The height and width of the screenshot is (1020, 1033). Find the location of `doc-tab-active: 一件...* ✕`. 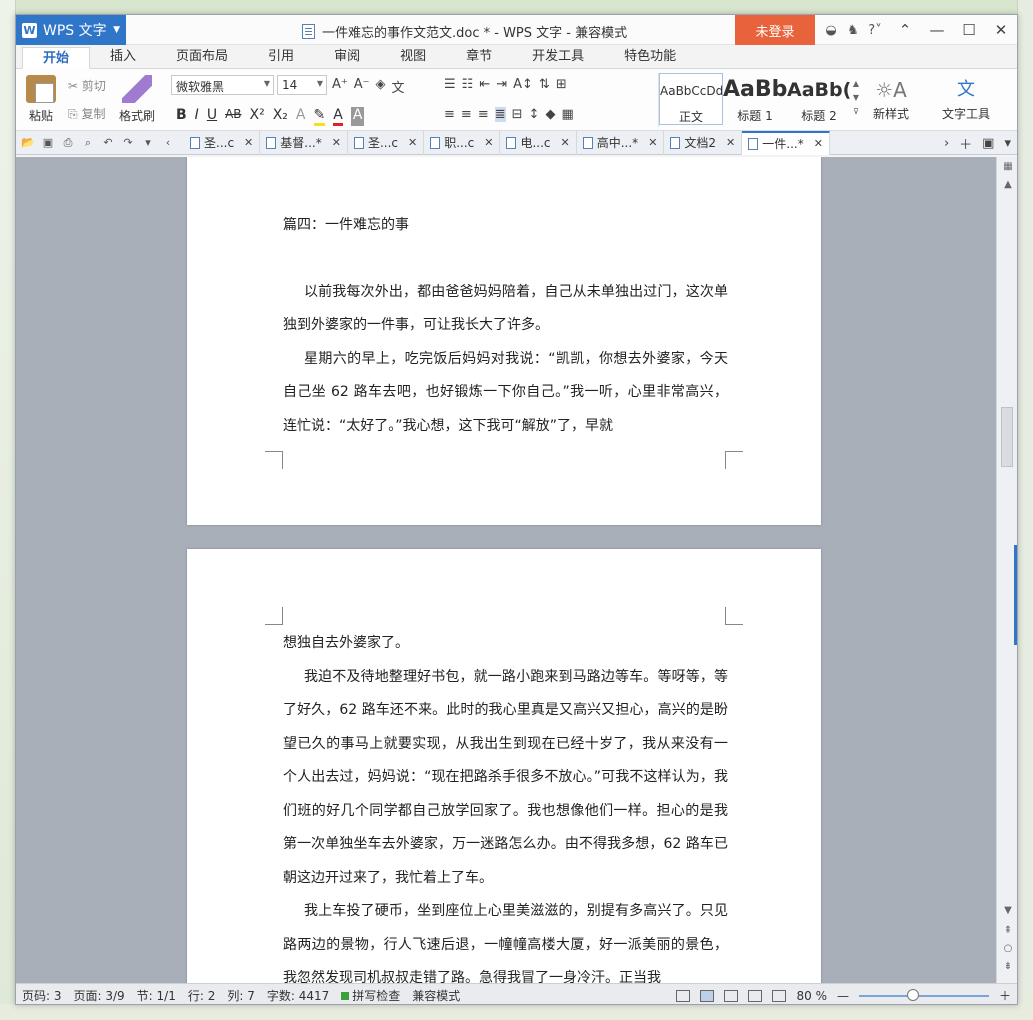

doc-tab-active: 一件...* ✕ is located at coordinates (786, 142).